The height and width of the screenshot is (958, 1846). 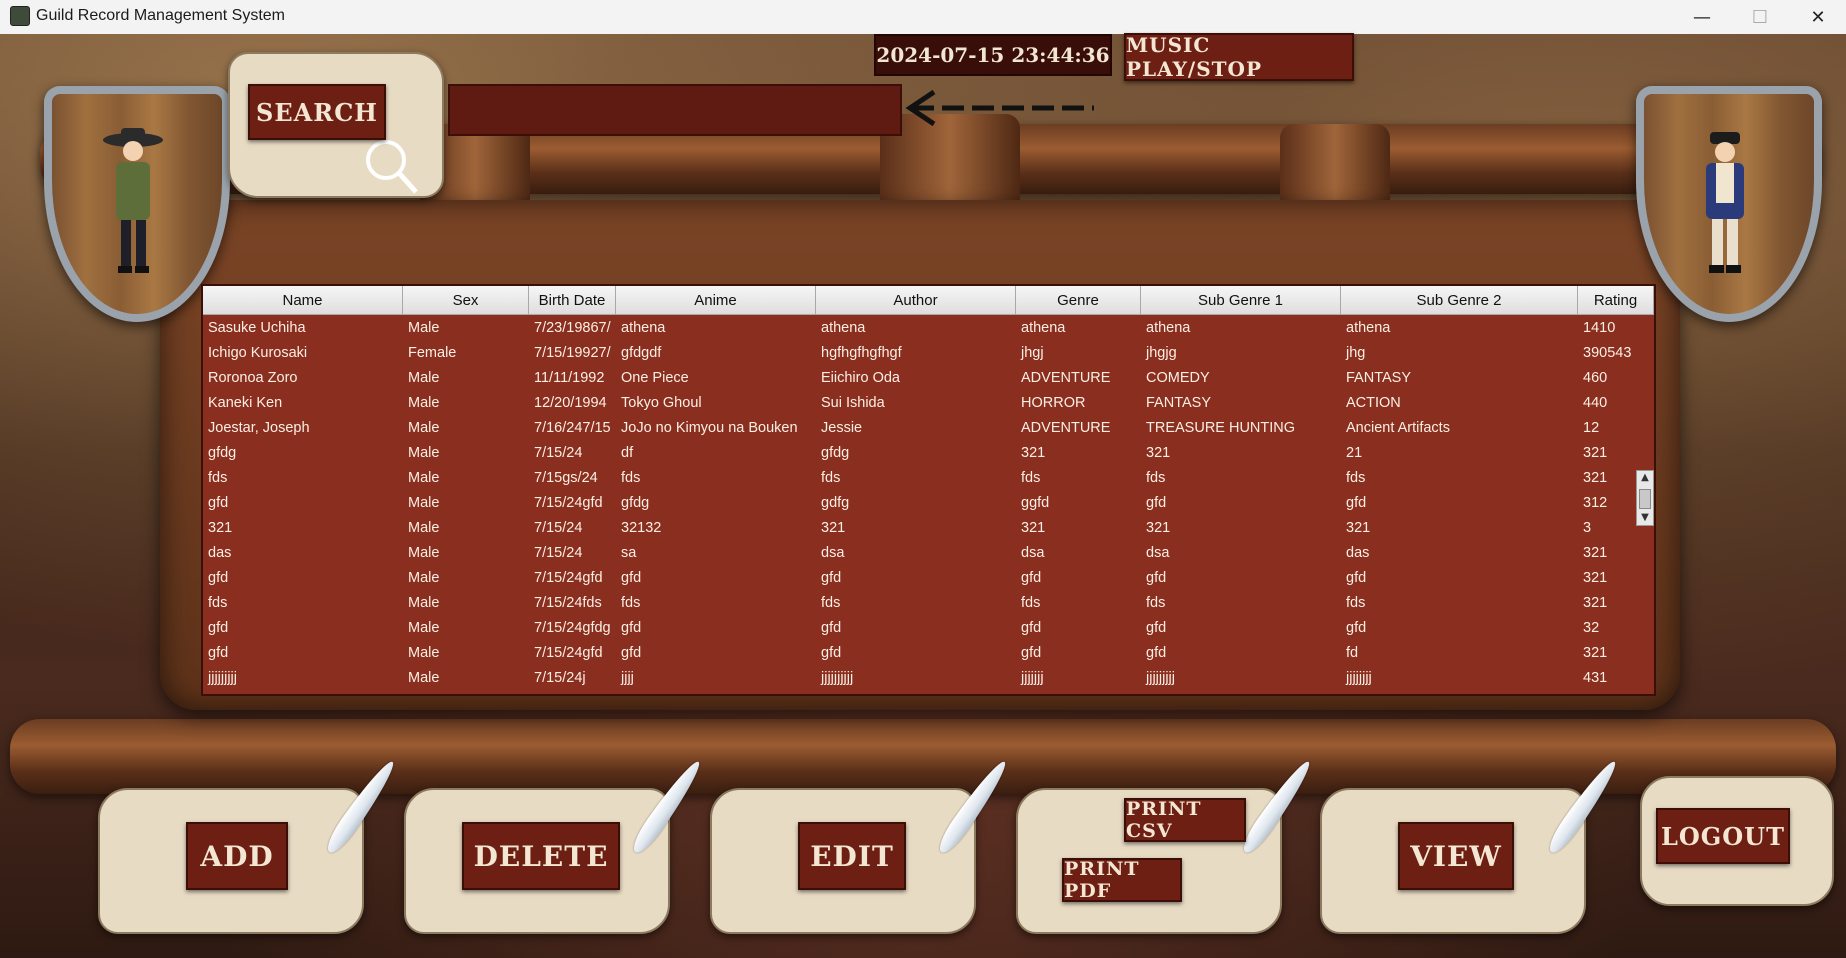 I want to click on delete-button: DELETE, so click(x=541, y=856).